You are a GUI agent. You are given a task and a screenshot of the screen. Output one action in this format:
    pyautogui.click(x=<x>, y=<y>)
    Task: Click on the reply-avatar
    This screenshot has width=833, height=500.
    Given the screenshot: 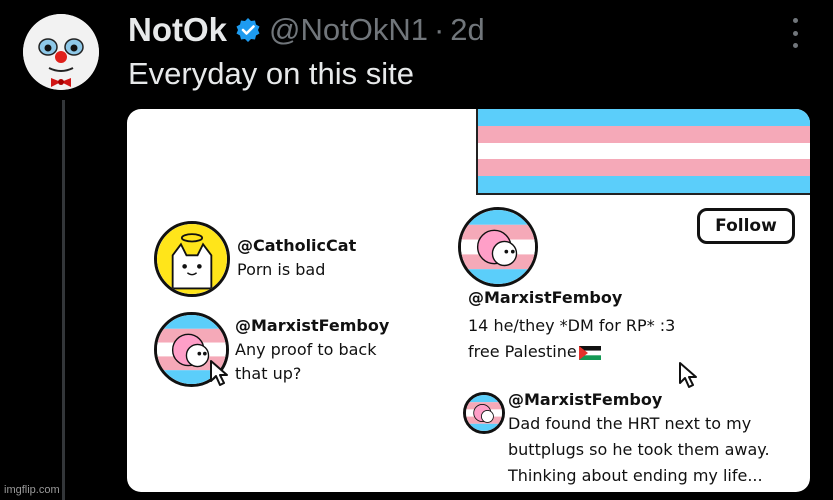 What is the action you would take?
    pyautogui.click(x=484, y=413)
    